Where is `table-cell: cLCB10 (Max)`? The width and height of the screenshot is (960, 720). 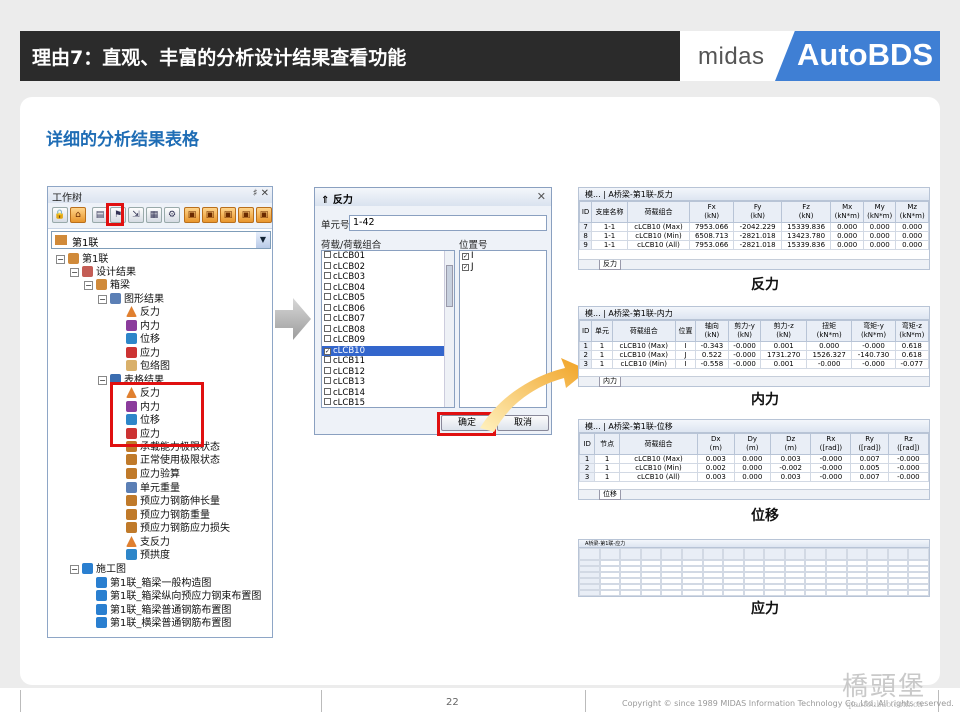
table-cell: cLCB10 (Max) is located at coordinates (643, 355).